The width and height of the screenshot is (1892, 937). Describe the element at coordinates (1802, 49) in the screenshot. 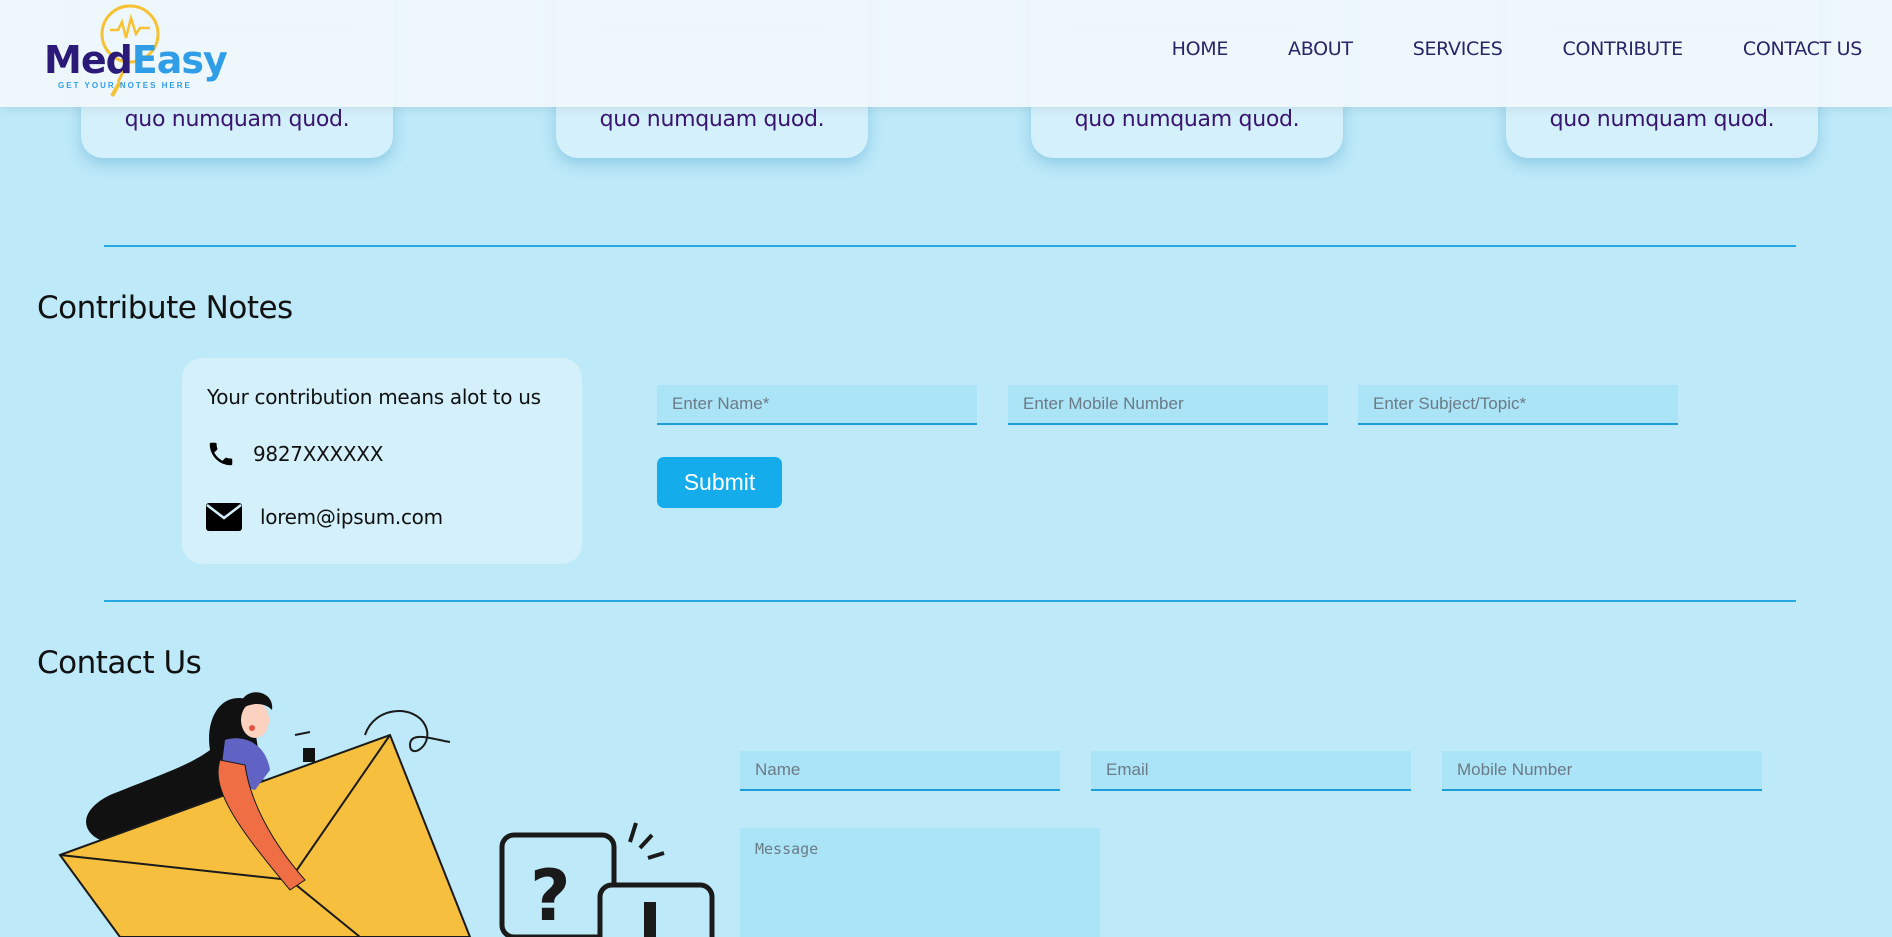

I see `nav-contact-us: CONTACT US` at that location.